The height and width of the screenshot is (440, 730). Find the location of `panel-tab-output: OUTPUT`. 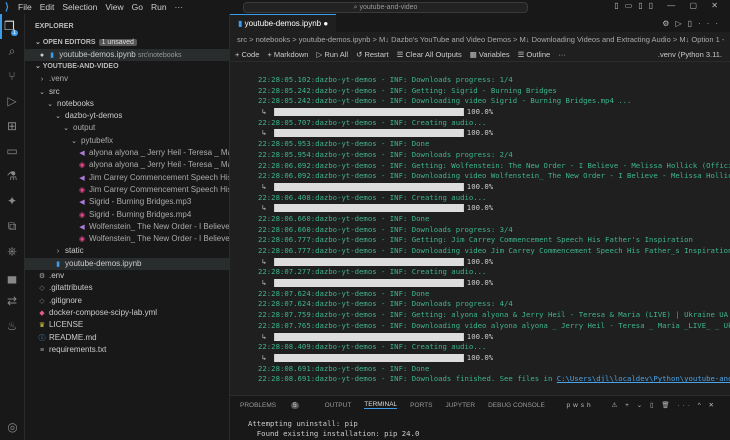

panel-tab-output: OUTPUT is located at coordinates (338, 405).